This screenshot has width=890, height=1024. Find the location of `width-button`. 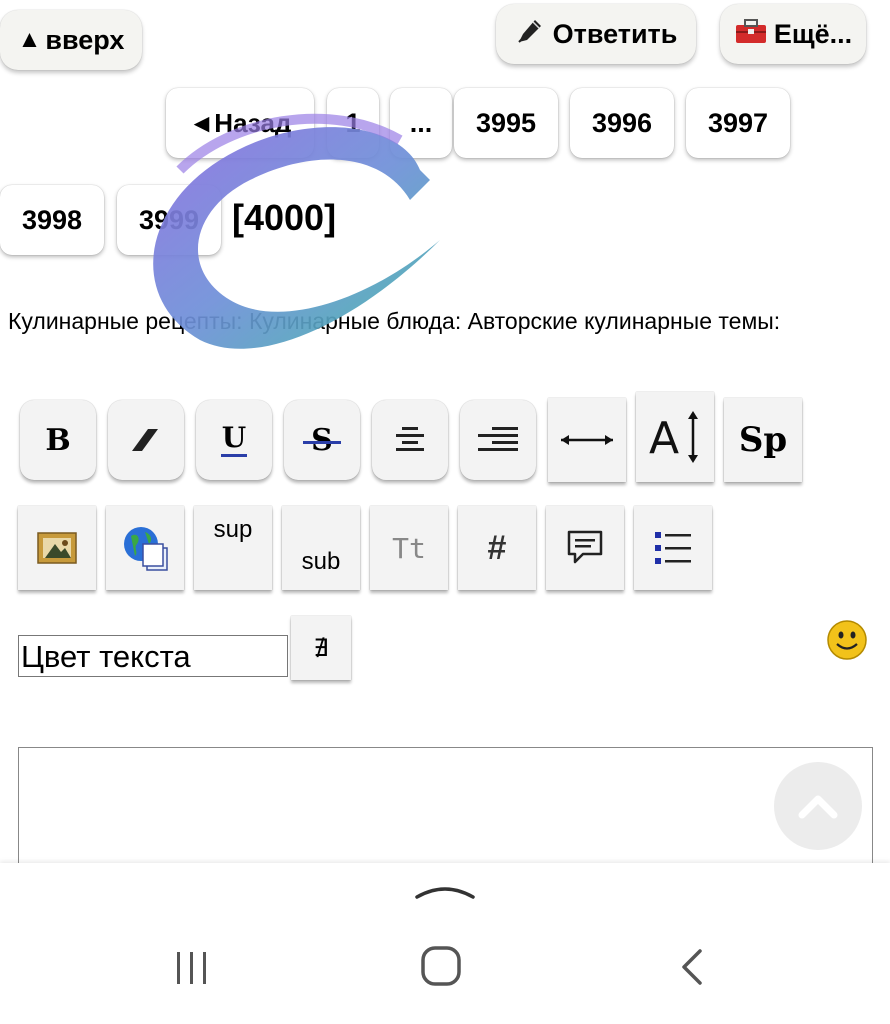

width-button is located at coordinates (587, 440).